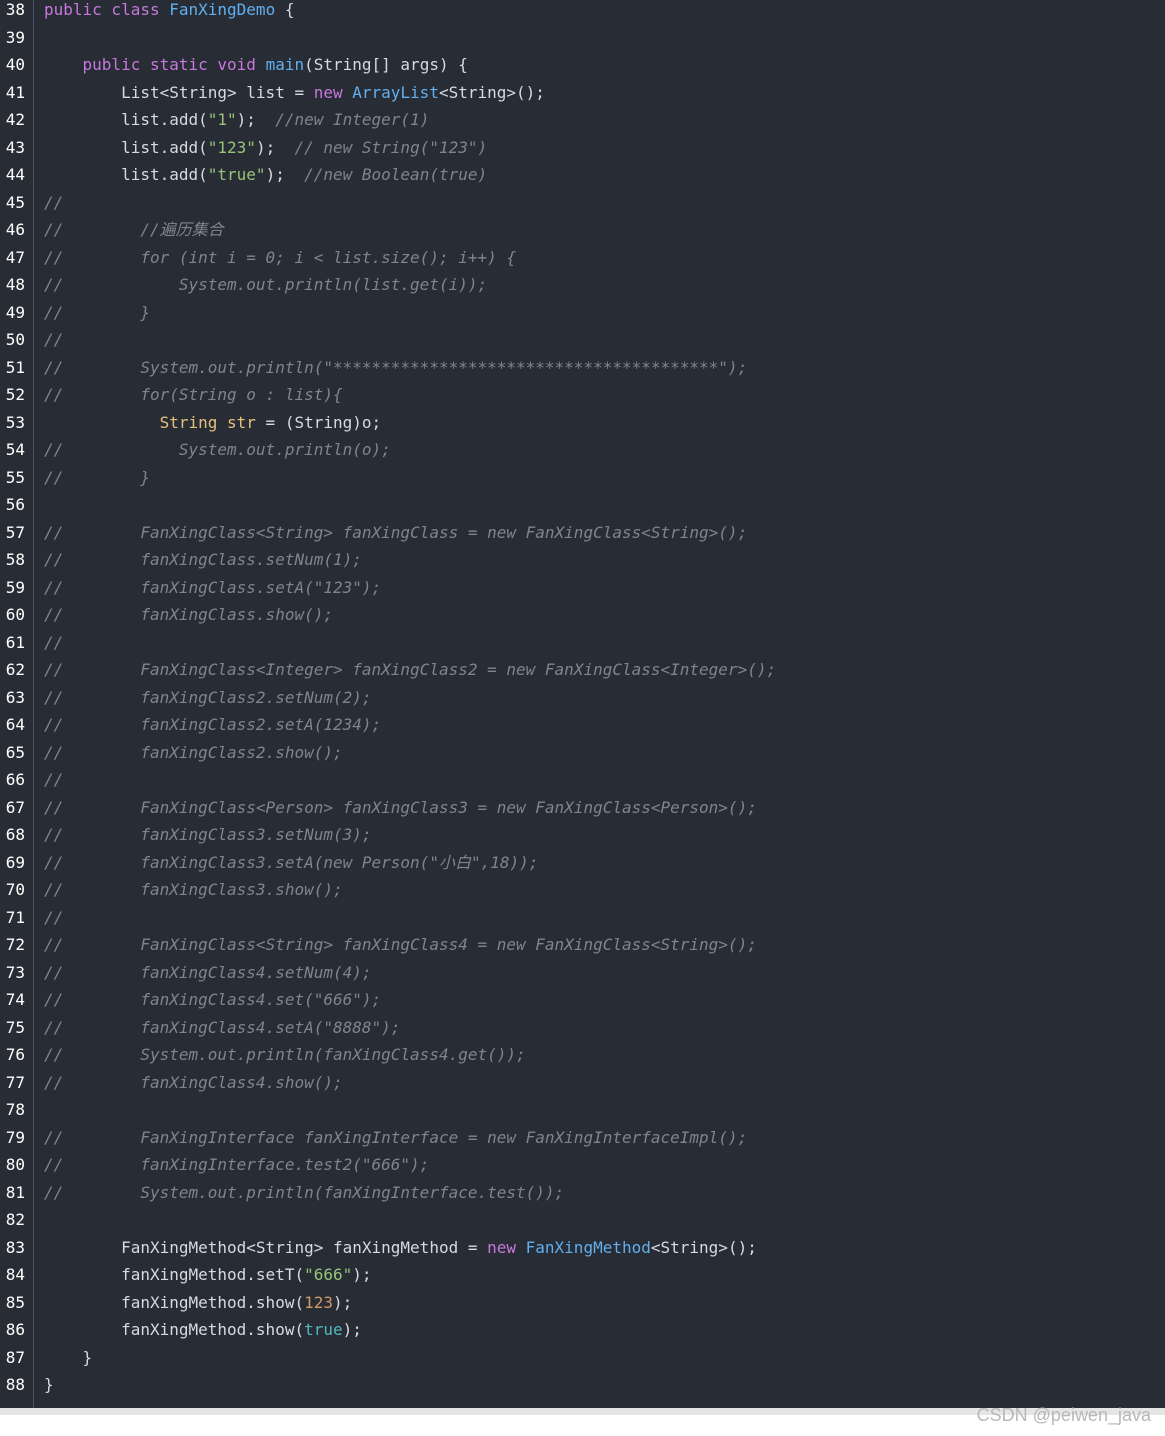 The image size is (1165, 1436). I want to click on code-token: // fanXingClass.setNum(1);, so click(203, 559).